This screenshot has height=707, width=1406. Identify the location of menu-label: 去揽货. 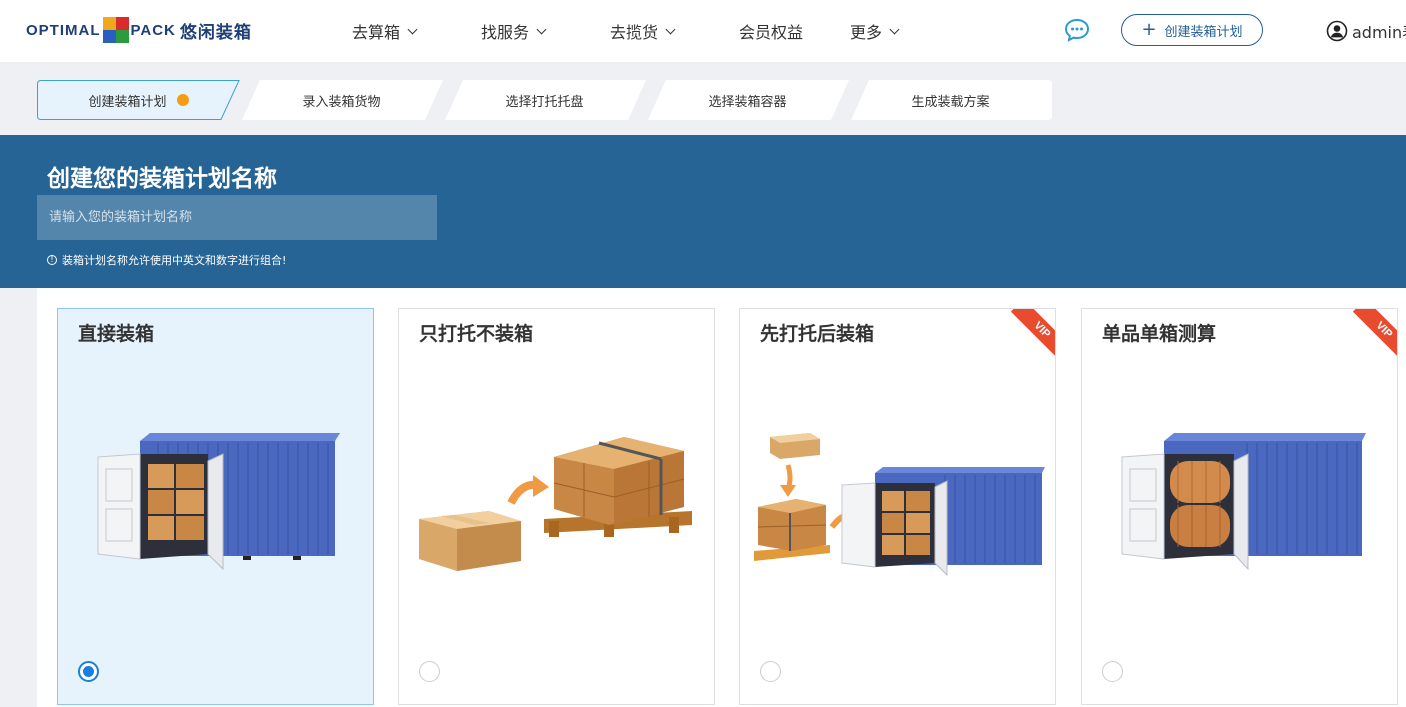
(634, 32).